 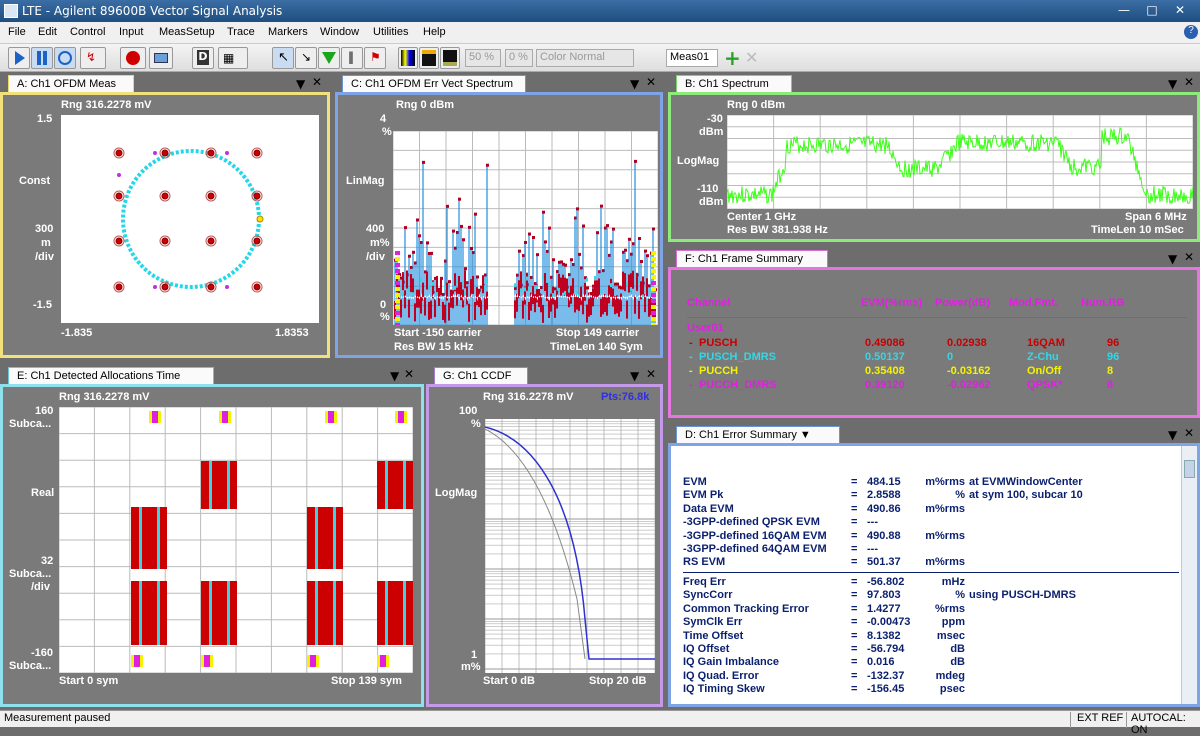 I want to click on tab-error-summary: D: Ch1 Error Summary ▼, so click(x=758, y=435).